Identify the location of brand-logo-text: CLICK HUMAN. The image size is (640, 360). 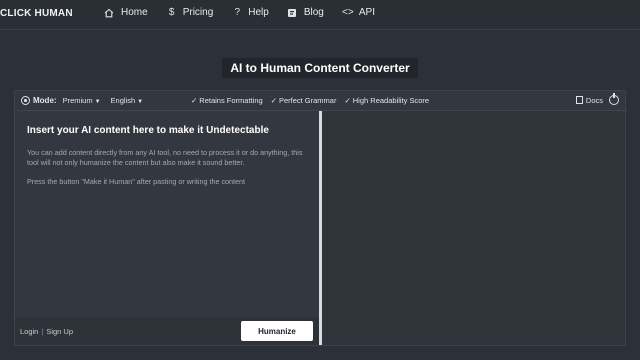
(36, 13).